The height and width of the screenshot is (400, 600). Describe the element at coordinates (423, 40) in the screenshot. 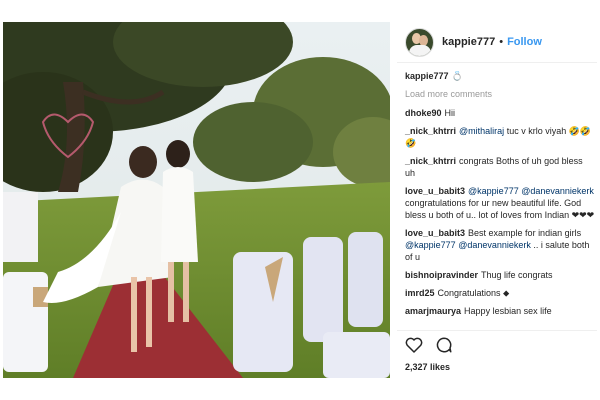

I see `avatar-face` at that location.